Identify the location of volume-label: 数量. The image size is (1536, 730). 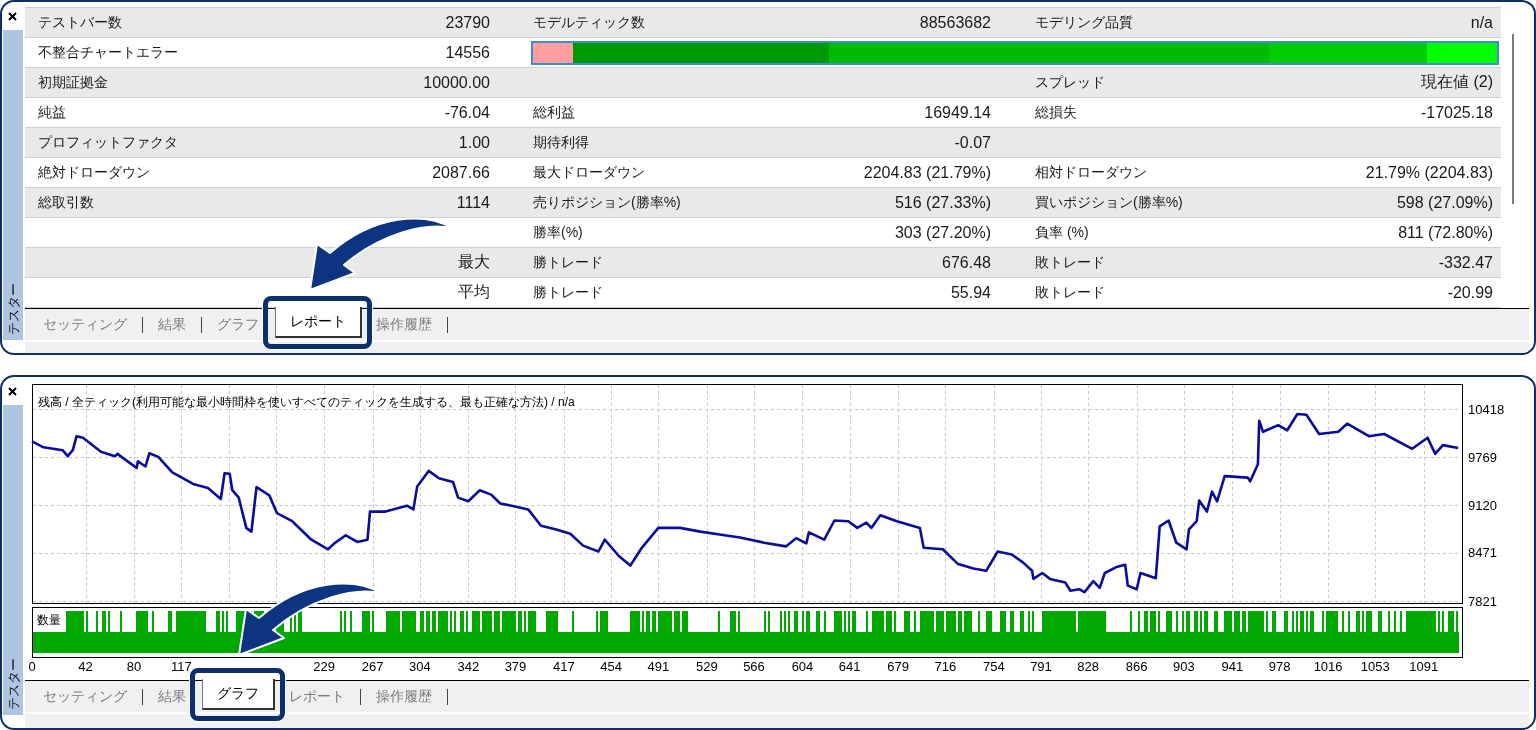
(49, 620).